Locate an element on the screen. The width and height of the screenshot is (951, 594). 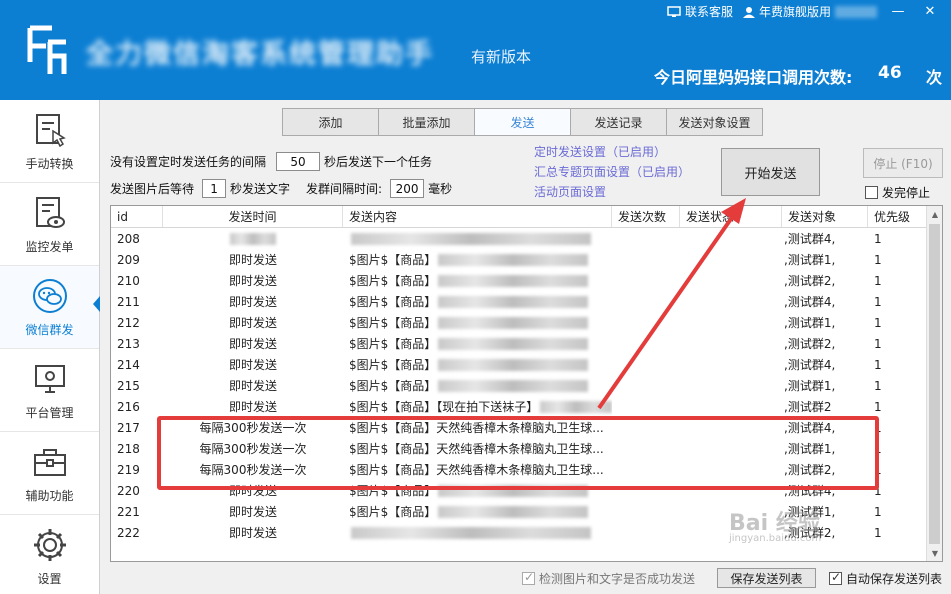
table-row: 215 即时发送 $图片$【商品】 ,测试群1, 1 is located at coordinates (526, 385).